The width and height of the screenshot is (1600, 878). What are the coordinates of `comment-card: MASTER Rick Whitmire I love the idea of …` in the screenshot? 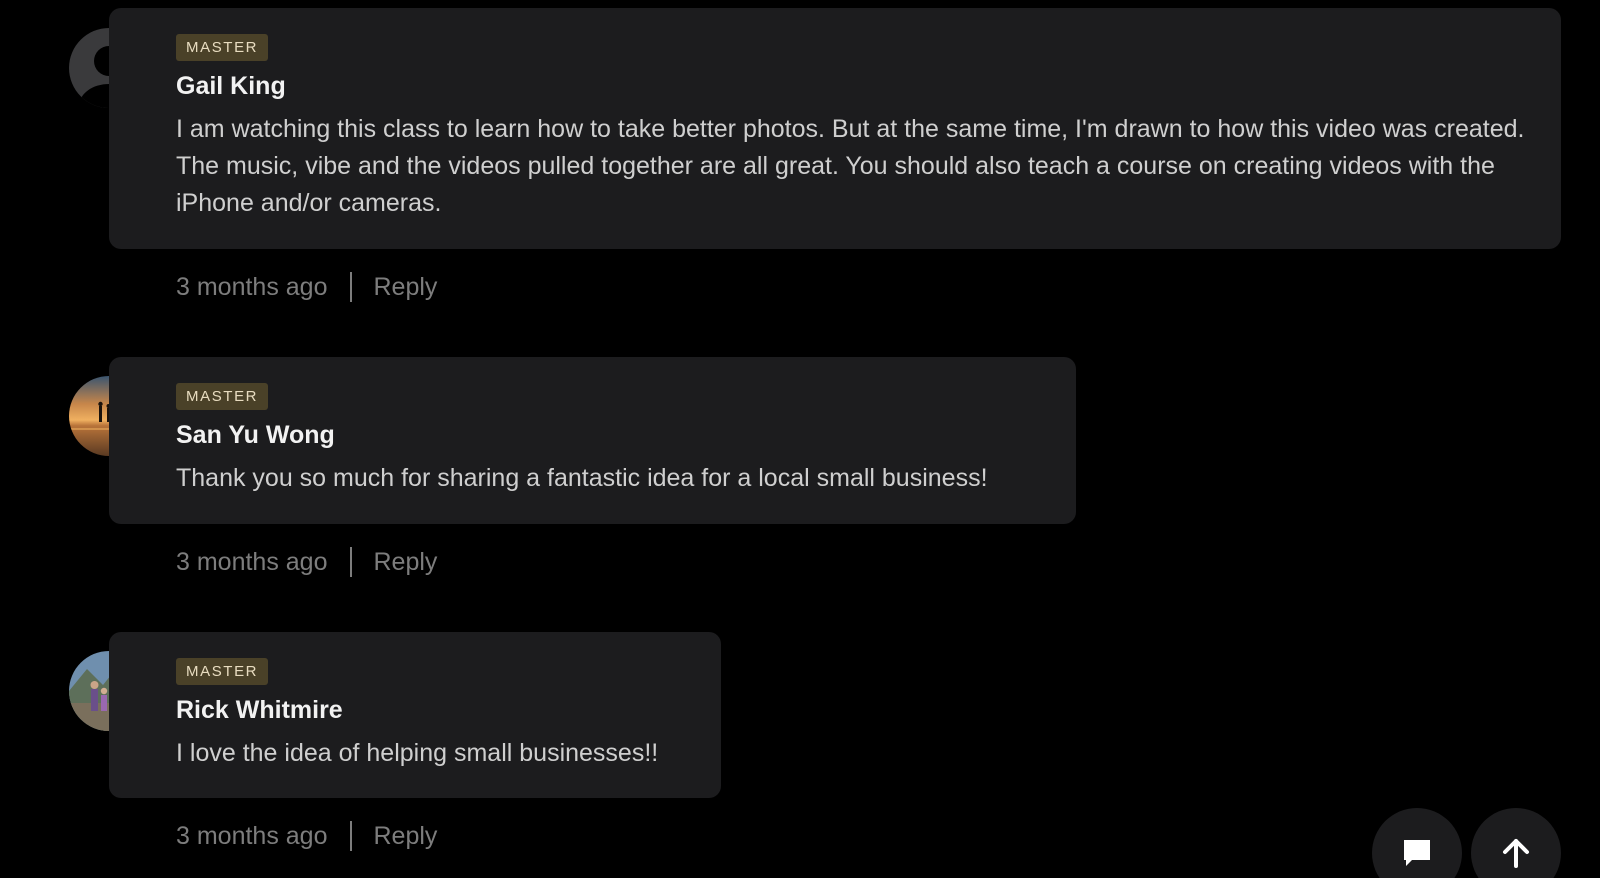 It's located at (415, 715).